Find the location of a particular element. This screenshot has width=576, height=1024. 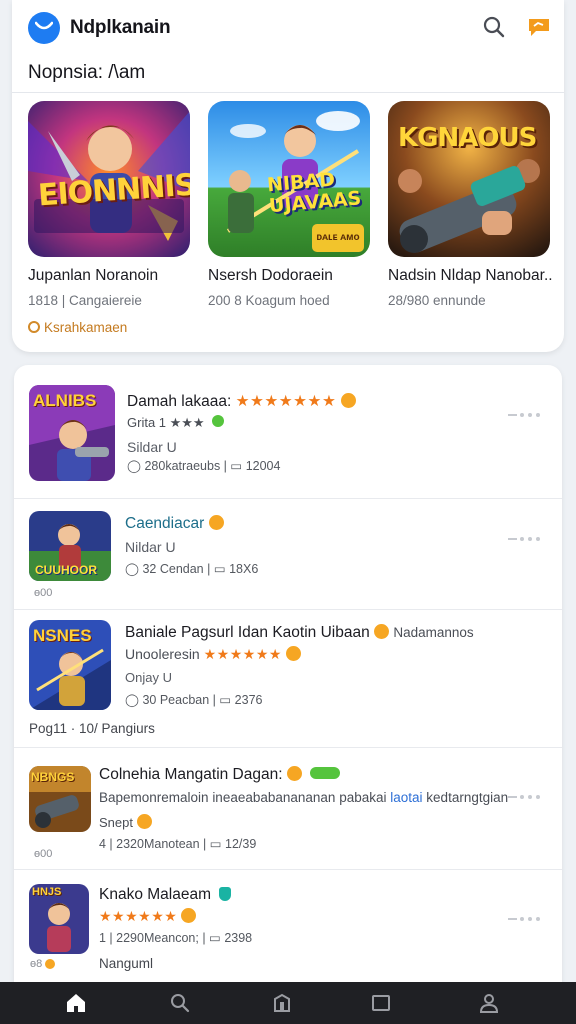

featured-footer-link: Ksrahkamaen is located at coordinates (77, 327).